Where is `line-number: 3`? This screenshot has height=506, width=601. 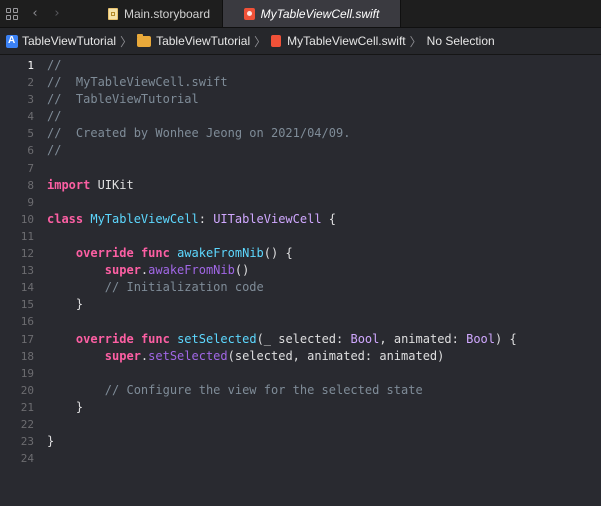
line-number: 3 is located at coordinates (30, 100).